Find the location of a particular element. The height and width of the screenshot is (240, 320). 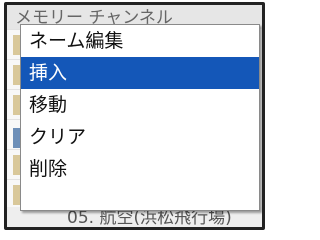

menu-item-clear: クリア is located at coordinates (140, 137).